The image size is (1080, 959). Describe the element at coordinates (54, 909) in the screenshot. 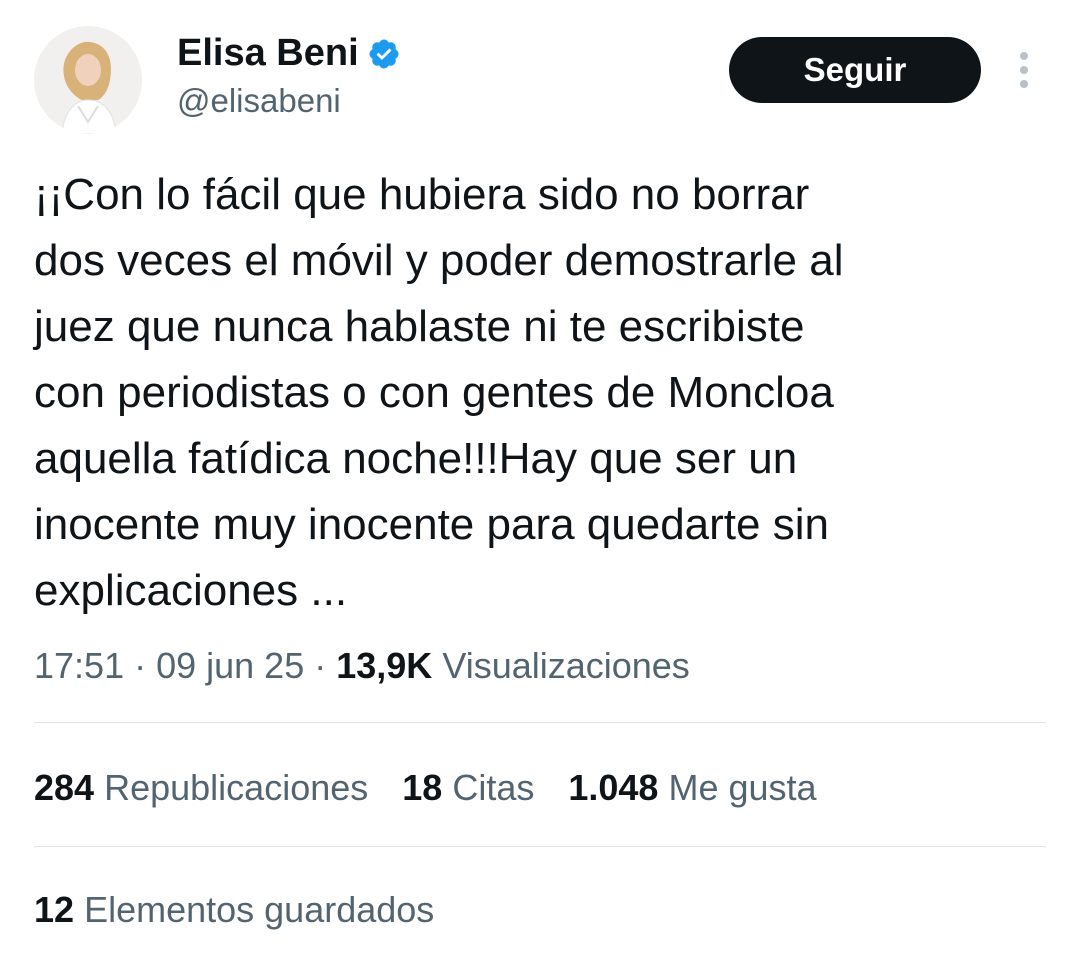

I see `bookmarks-count: 12` at that location.